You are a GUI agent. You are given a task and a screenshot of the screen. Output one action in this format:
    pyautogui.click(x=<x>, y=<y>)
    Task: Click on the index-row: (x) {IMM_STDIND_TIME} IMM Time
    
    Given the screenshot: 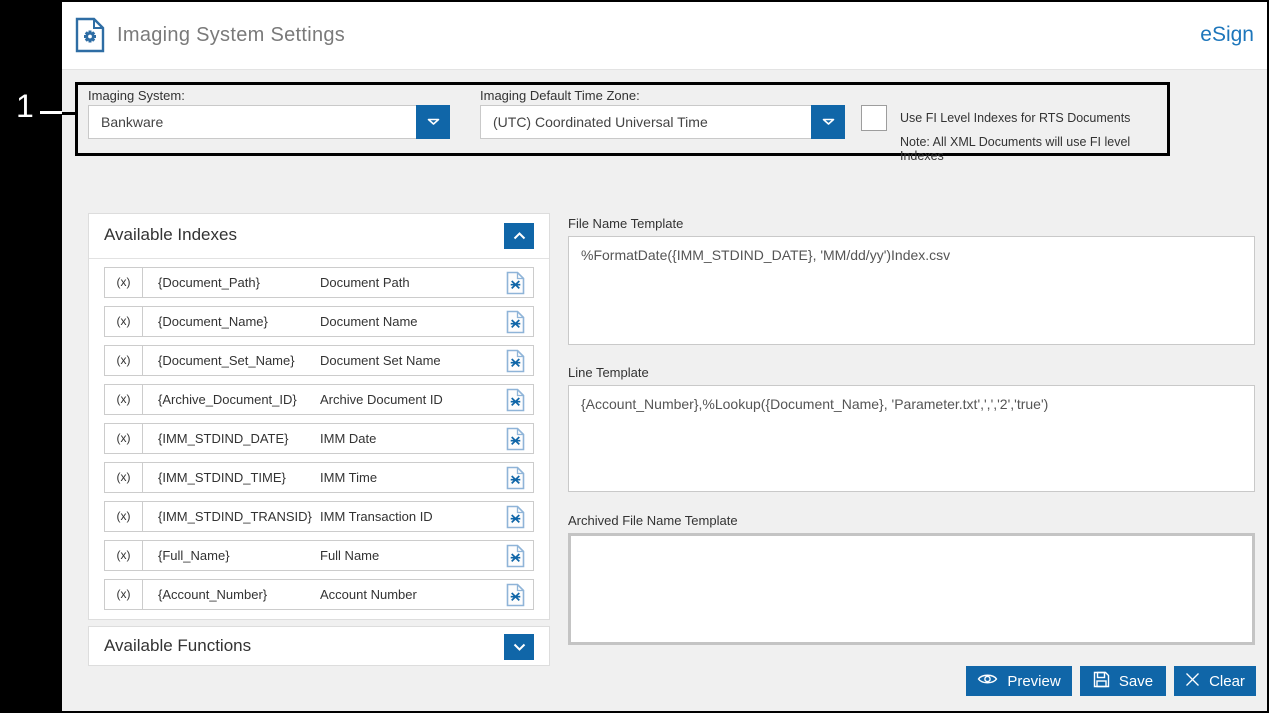 What is the action you would take?
    pyautogui.click(x=319, y=477)
    